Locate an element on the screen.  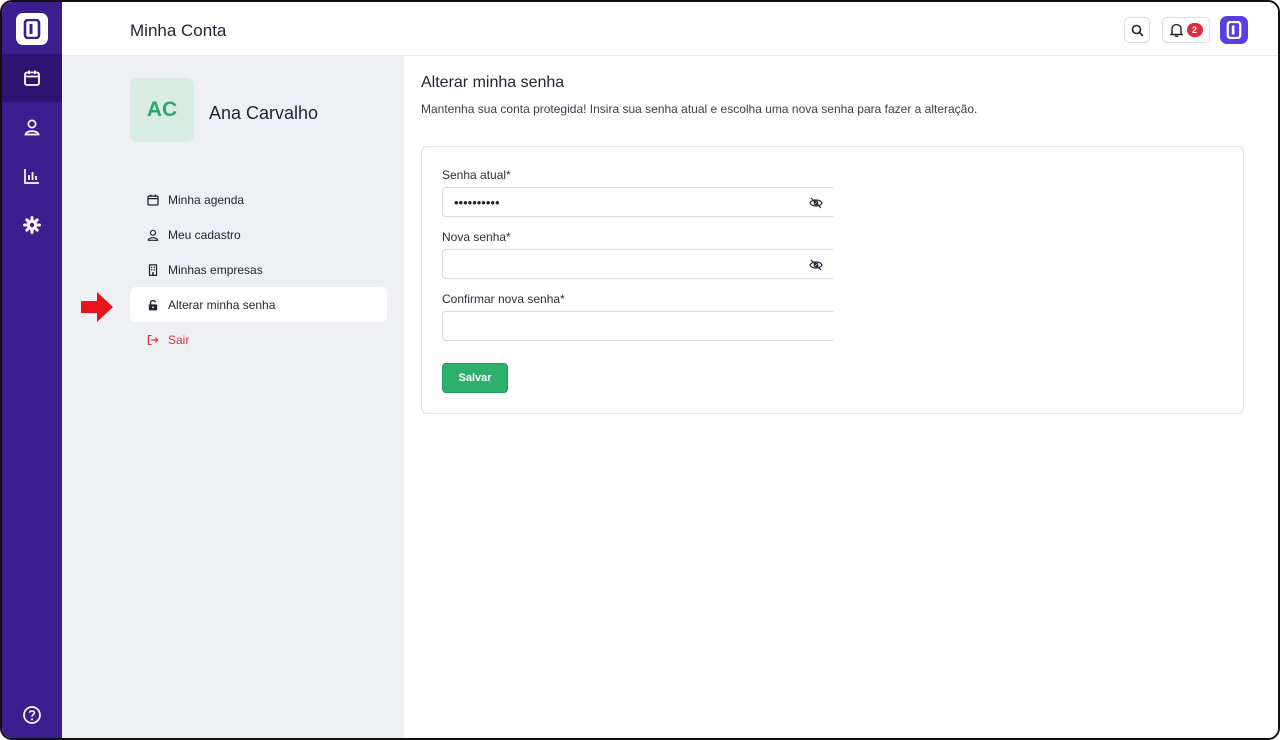
lock-icon is located at coordinates (153, 305).